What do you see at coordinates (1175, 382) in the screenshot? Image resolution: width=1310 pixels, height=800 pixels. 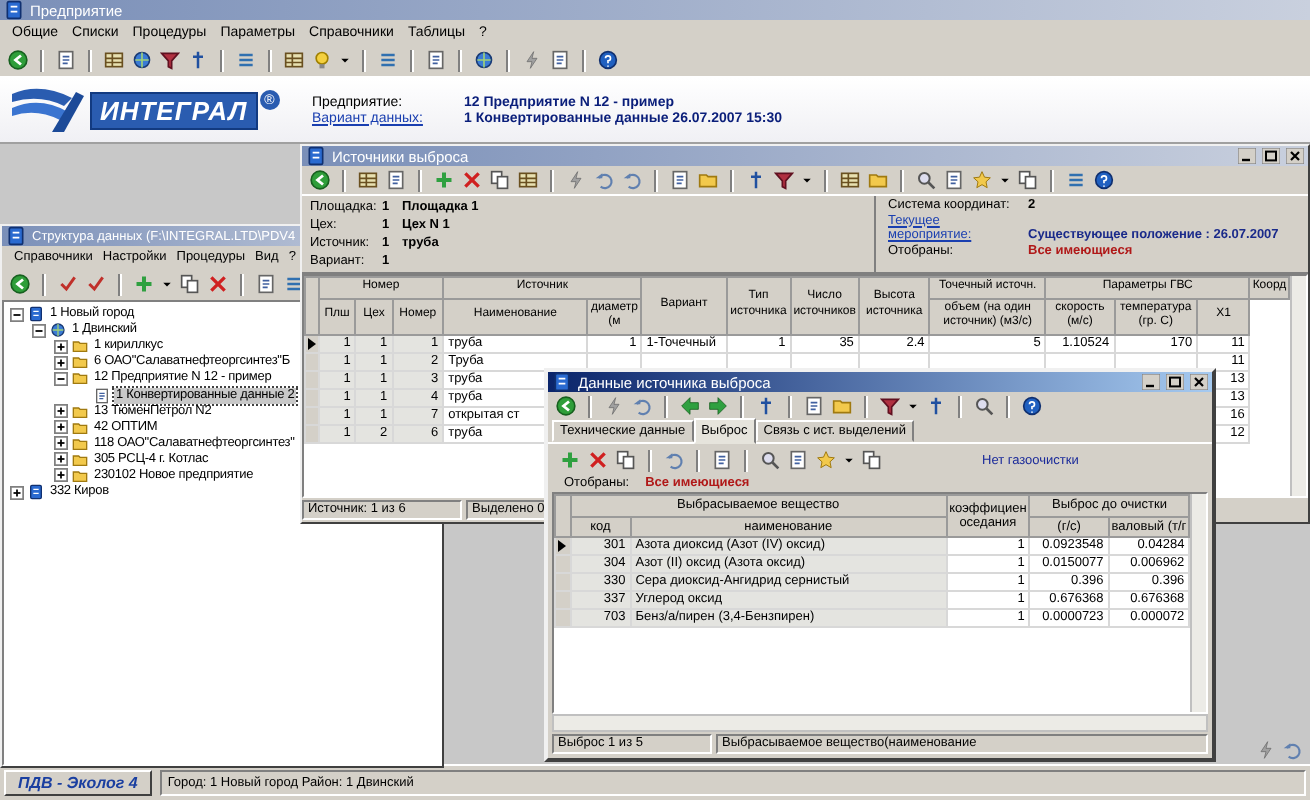 I see `maximize-button` at bounding box center [1175, 382].